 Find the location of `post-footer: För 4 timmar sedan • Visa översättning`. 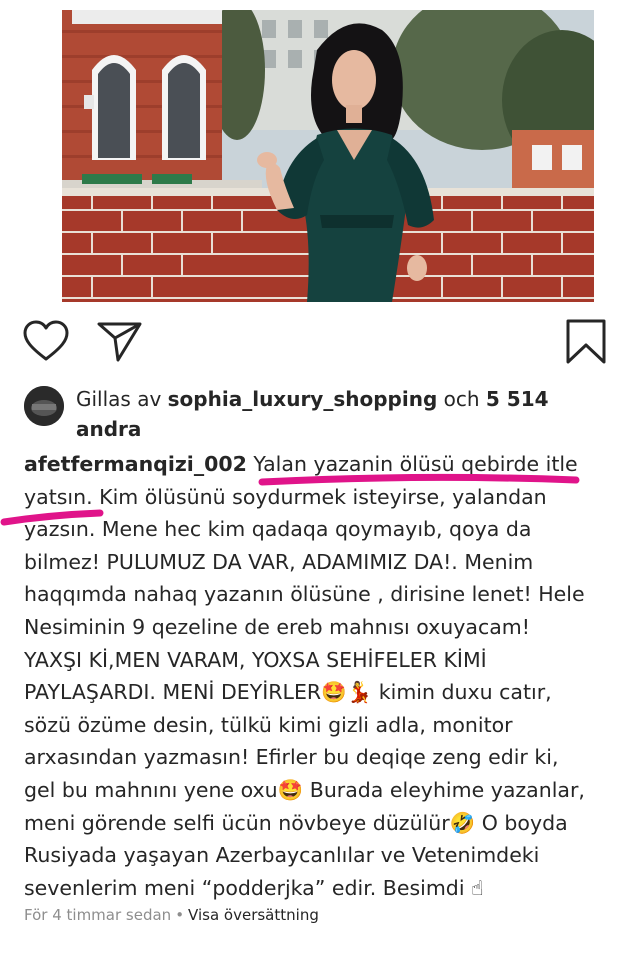

post-footer: För 4 timmar sedan • Visa översättning is located at coordinates (171, 915).